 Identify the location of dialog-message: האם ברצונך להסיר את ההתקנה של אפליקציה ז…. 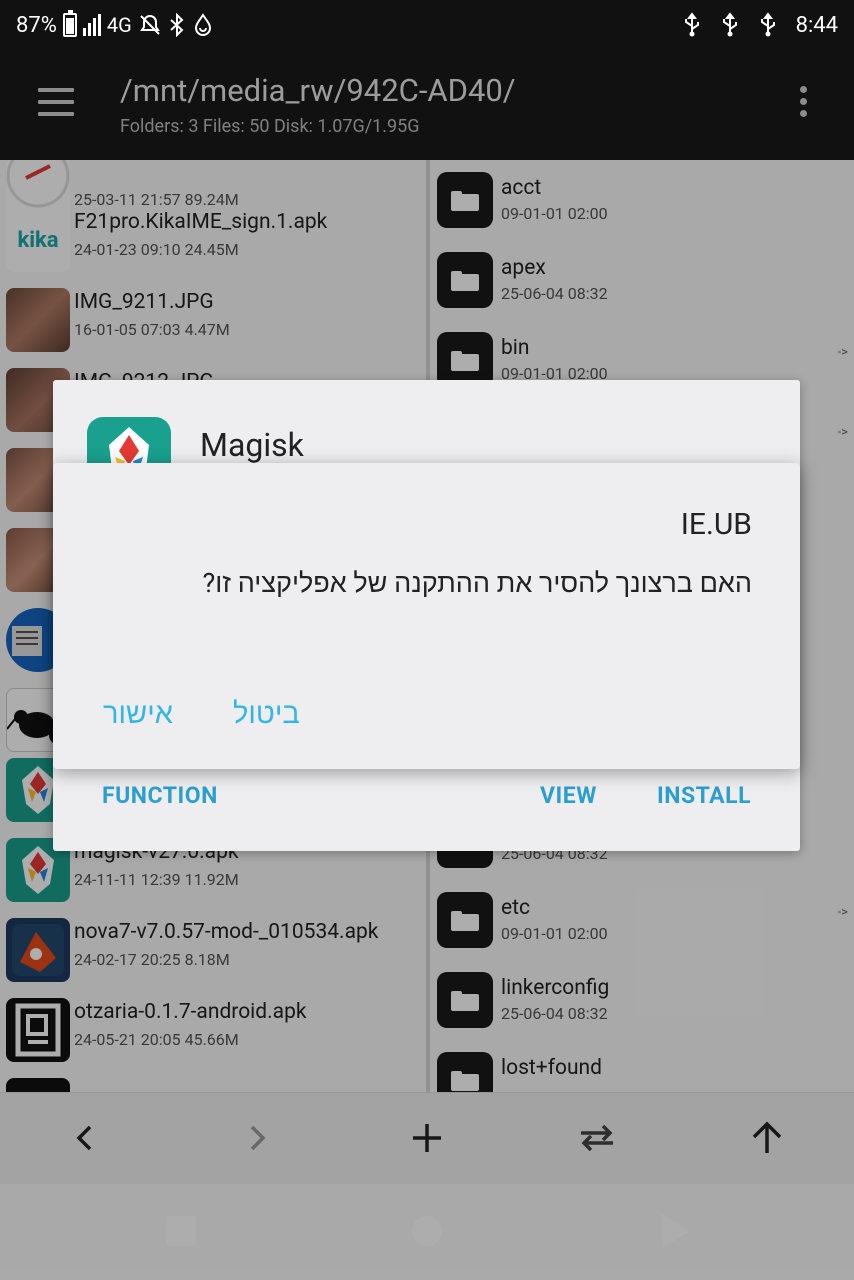
(477, 583).